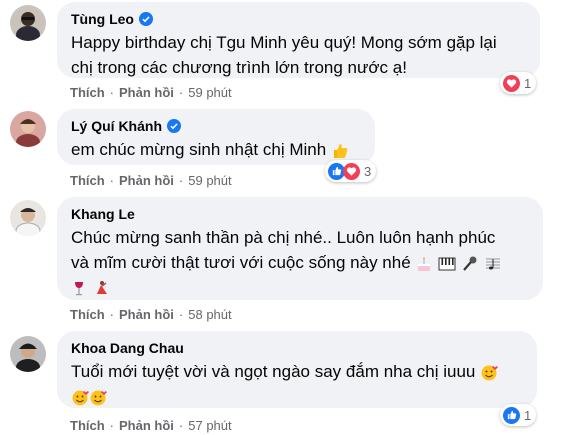 The height and width of the screenshot is (435, 580). What do you see at coordinates (102, 19) in the screenshot?
I see `author-name: Tùng Leo` at bounding box center [102, 19].